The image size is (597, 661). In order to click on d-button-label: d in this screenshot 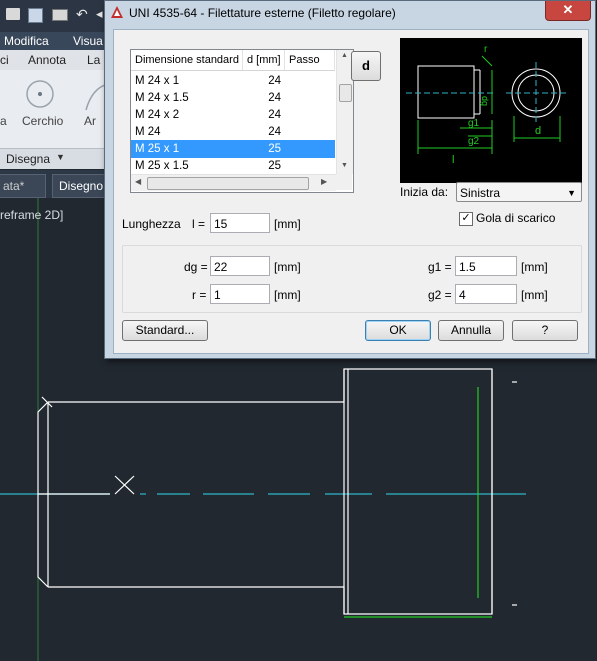, I will do `click(366, 65)`.